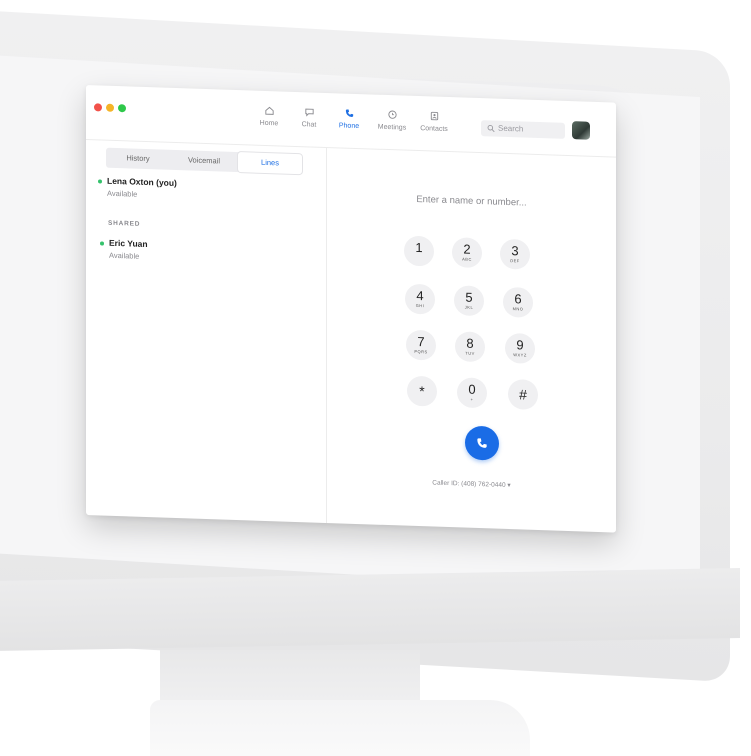 The height and width of the screenshot is (756, 751). What do you see at coordinates (515, 251) in the screenshot?
I see `key-digit: 3` at bounding box center [515, 251].